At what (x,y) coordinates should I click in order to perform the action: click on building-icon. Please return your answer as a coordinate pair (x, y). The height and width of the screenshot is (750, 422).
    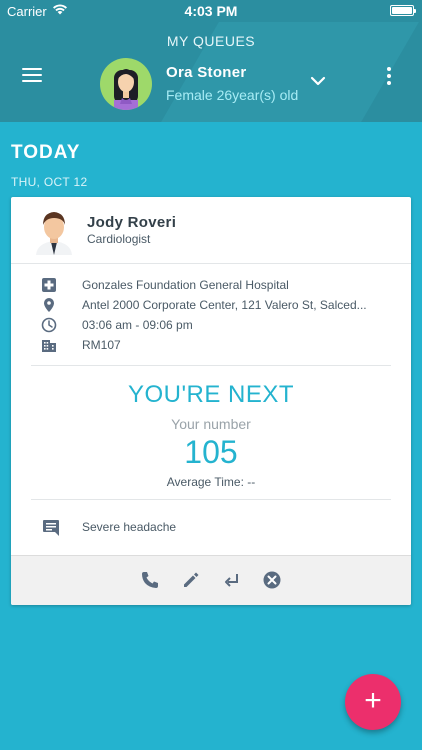
    Looking at the image, I should click on (49, 346).